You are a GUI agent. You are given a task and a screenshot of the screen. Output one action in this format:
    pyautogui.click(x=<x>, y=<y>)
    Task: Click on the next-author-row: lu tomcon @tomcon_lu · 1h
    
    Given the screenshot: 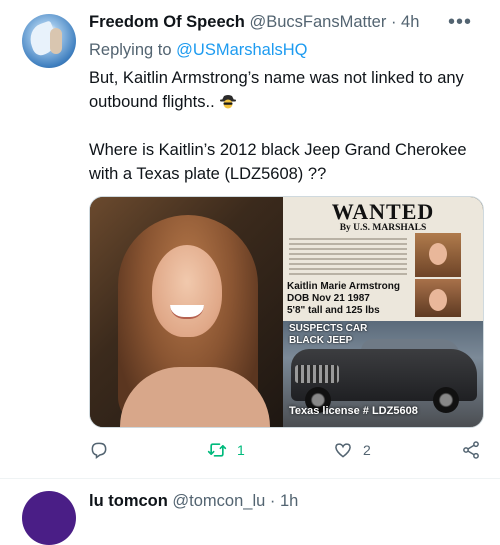 What is the action you would take?
    pyautogui.click(x=193, y=501)
    